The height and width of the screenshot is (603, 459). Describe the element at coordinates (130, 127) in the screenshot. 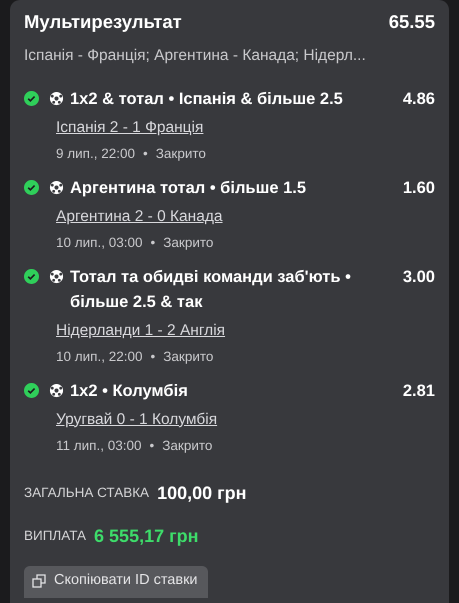

I see `match-result-link: Іспанія 2 - 1 Франція` at that location.